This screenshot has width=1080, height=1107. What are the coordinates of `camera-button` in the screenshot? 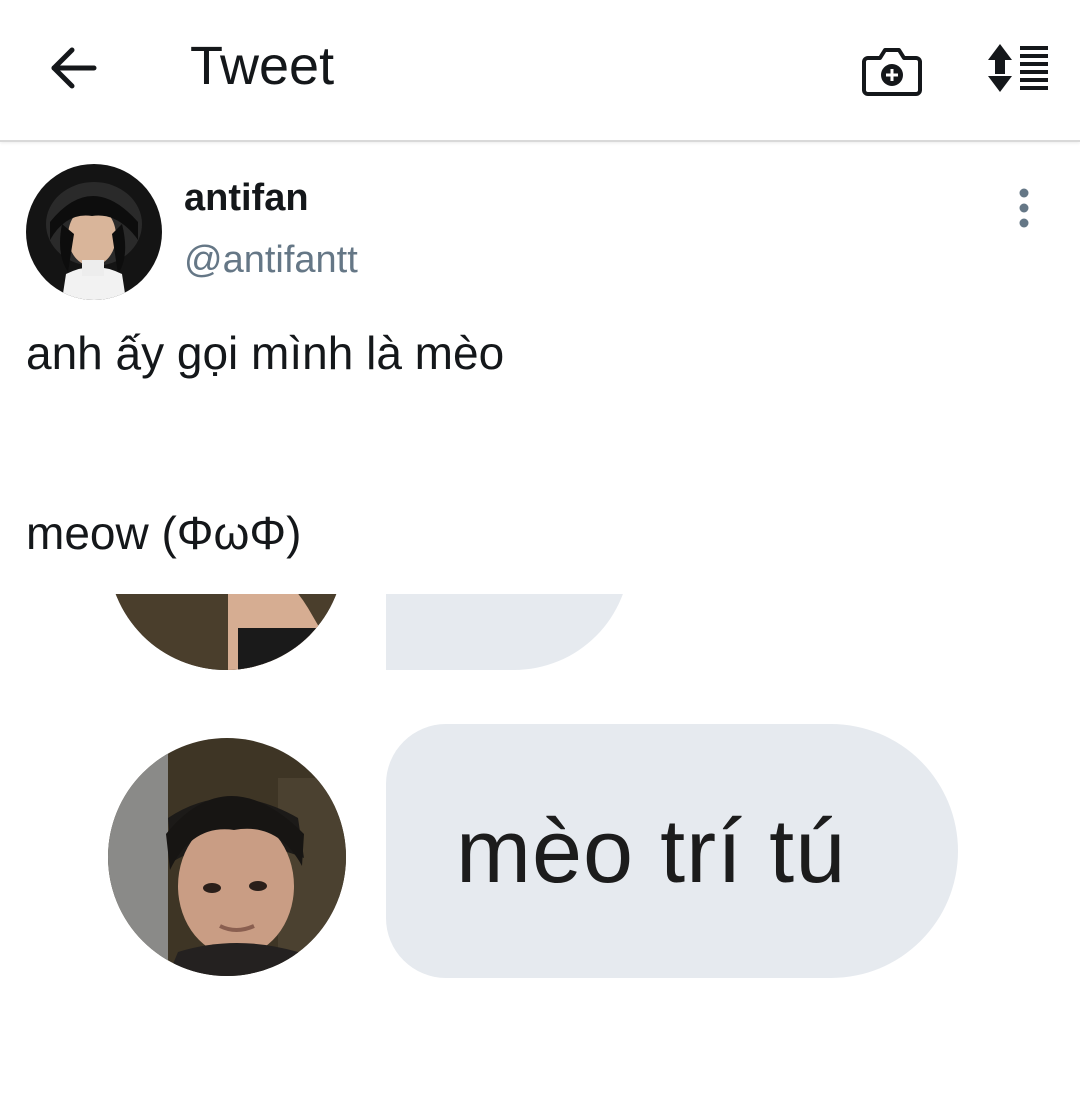 It's located at (892, 70).